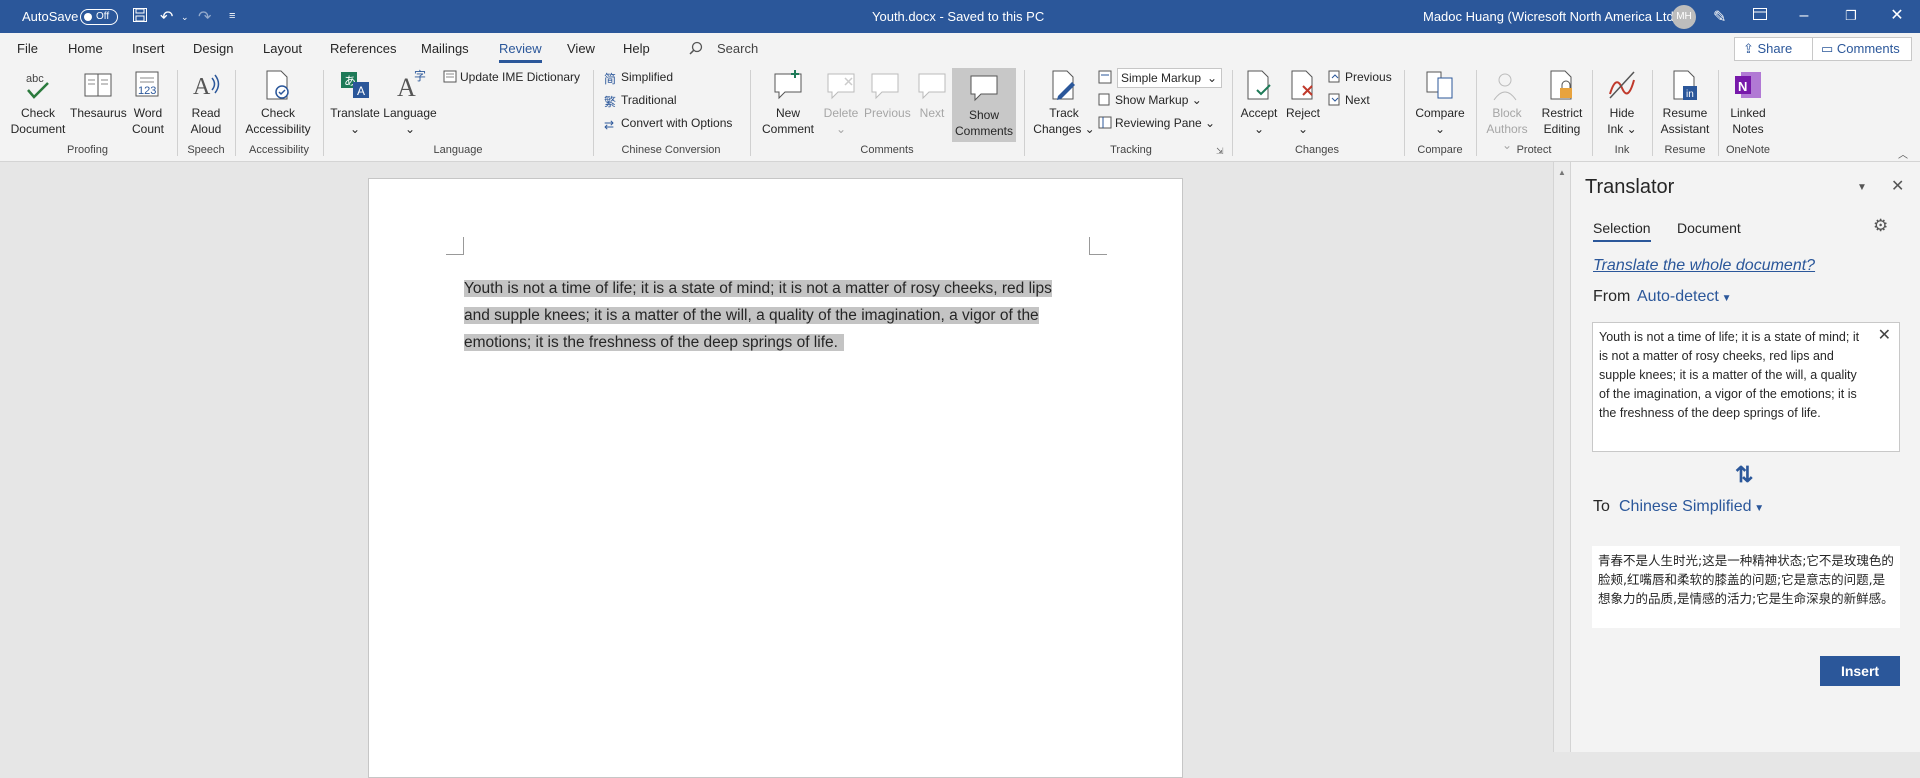  I want to click on next-comment-button: Next, so click(932, 94).